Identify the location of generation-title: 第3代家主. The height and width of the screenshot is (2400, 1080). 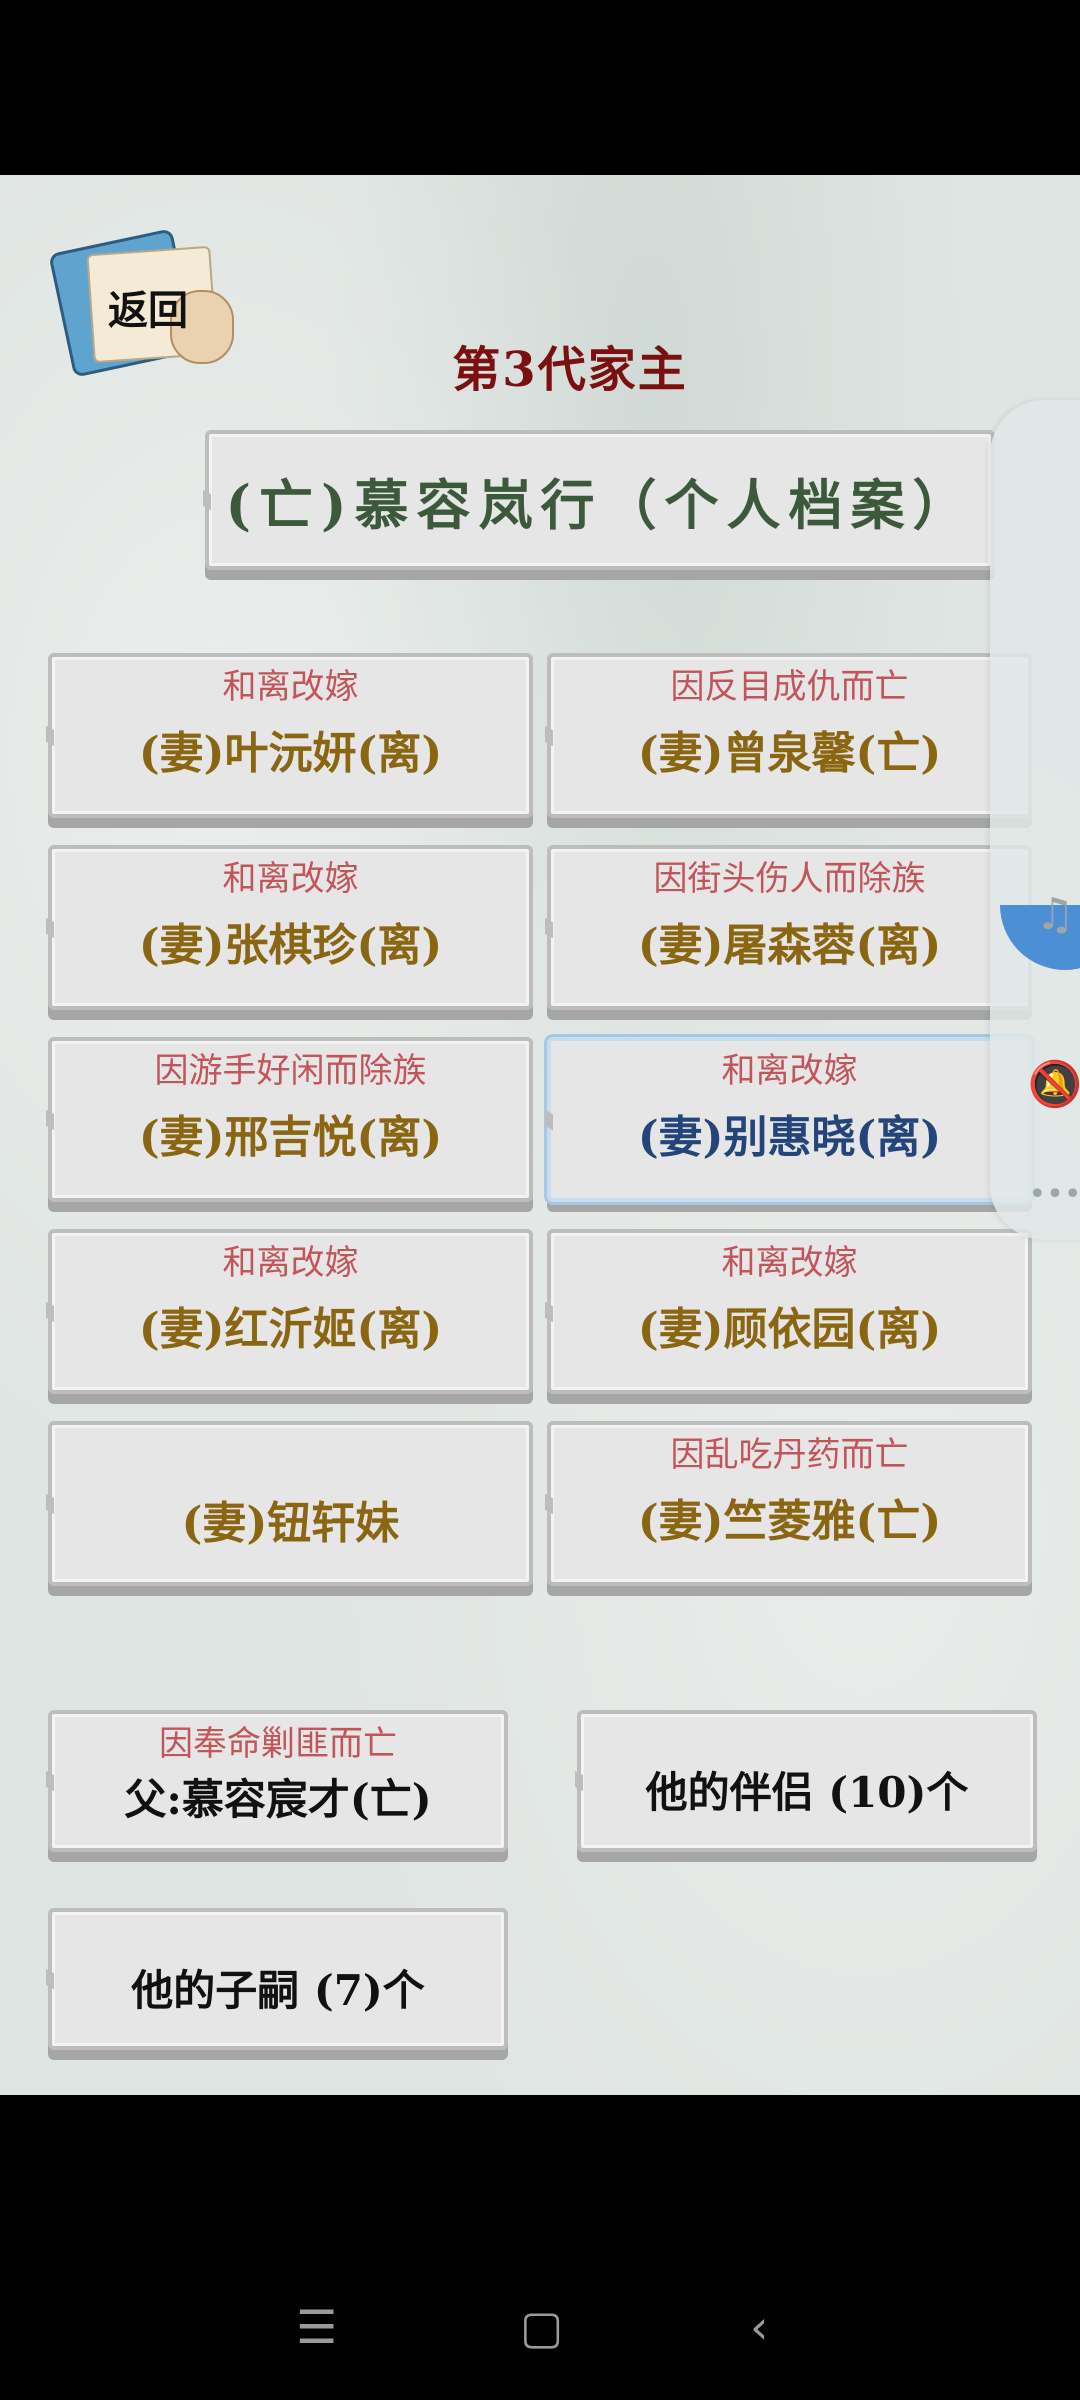
(570, 370).